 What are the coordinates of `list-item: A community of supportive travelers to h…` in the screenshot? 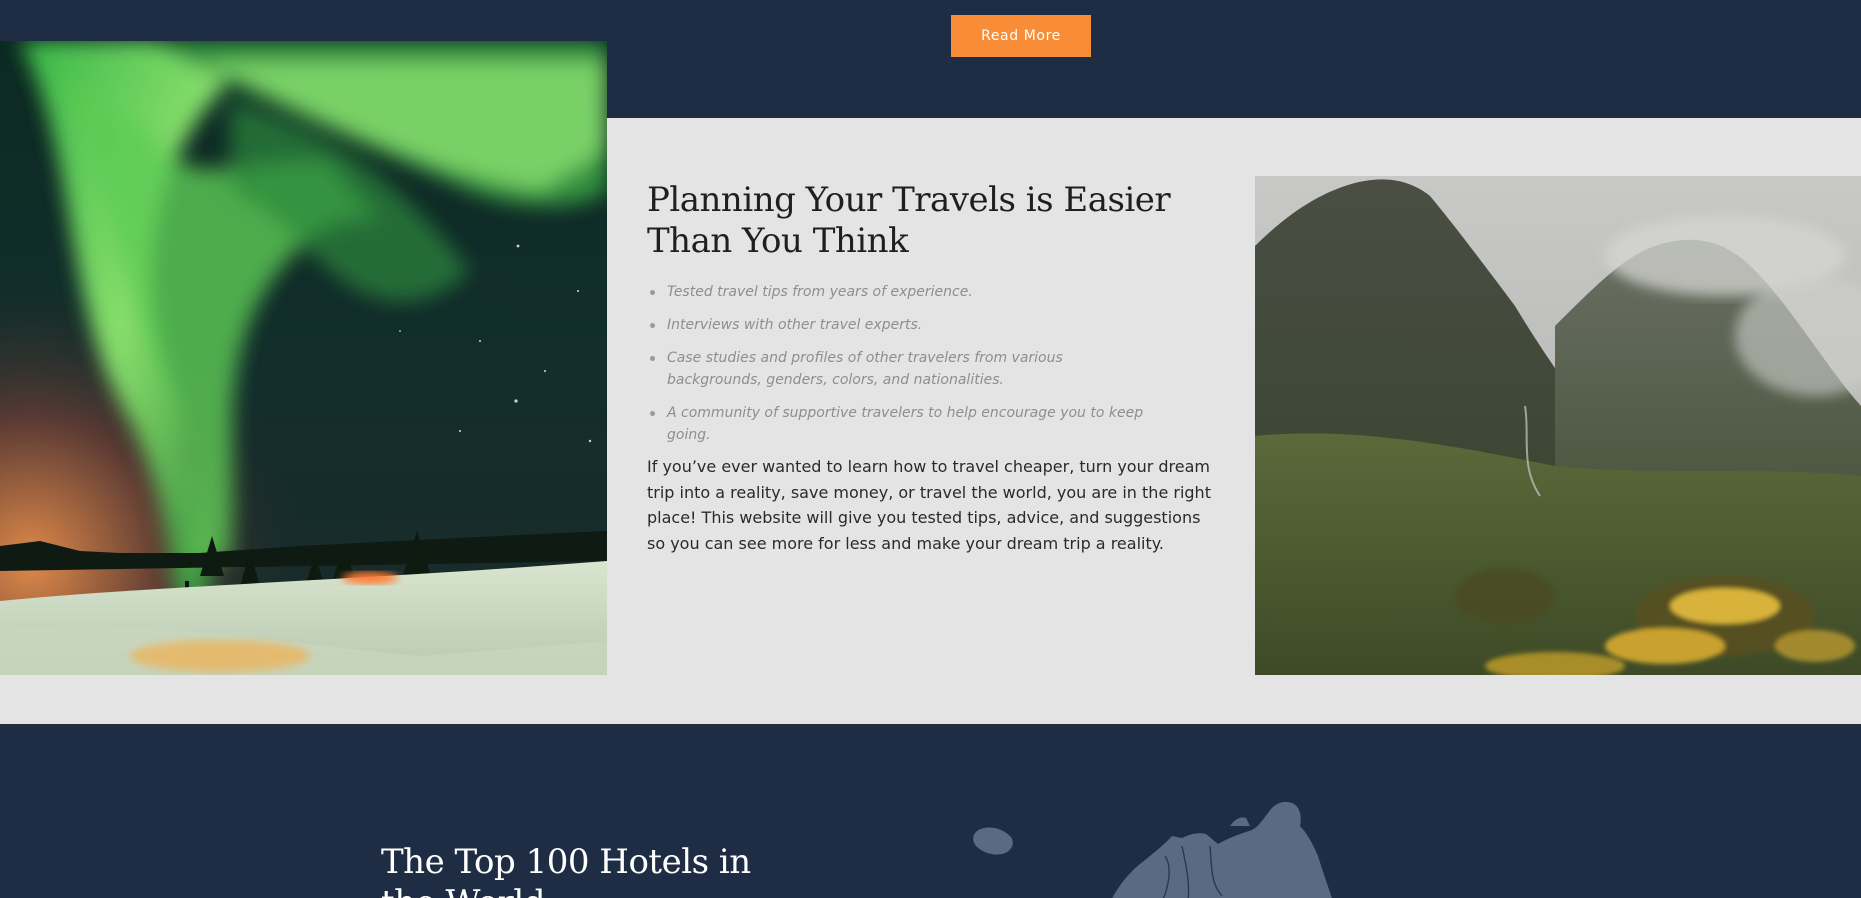 It's located at (897, 424).